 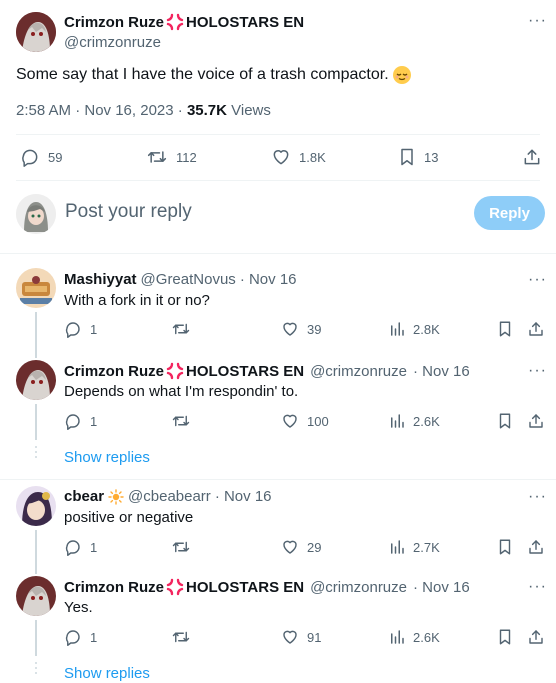 I want to click on relieved-face-icon, so click(x=402, y=75).